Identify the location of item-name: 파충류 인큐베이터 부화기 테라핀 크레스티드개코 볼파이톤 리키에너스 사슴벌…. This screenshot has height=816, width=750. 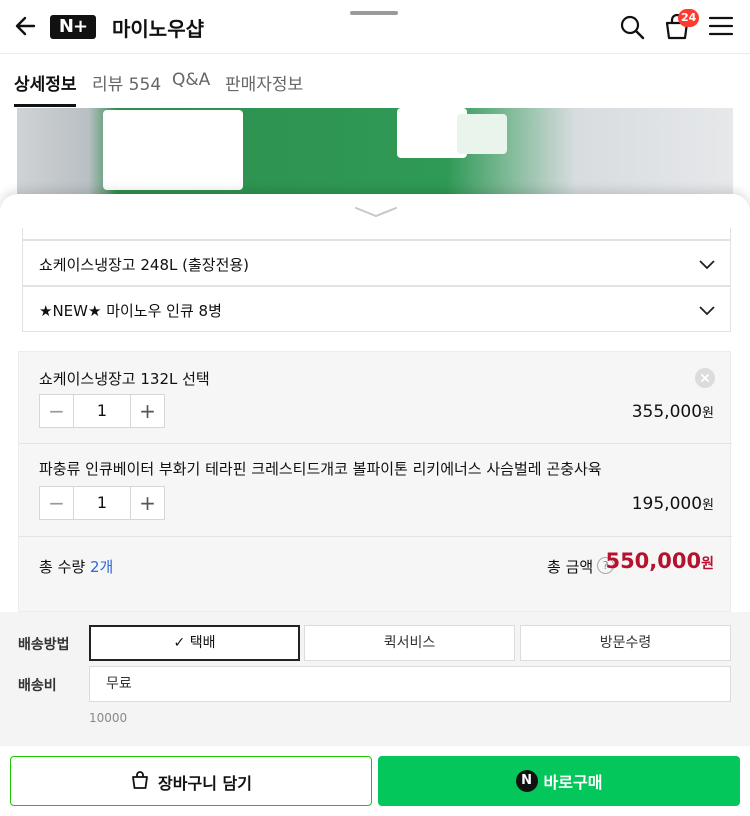
(320, 469).